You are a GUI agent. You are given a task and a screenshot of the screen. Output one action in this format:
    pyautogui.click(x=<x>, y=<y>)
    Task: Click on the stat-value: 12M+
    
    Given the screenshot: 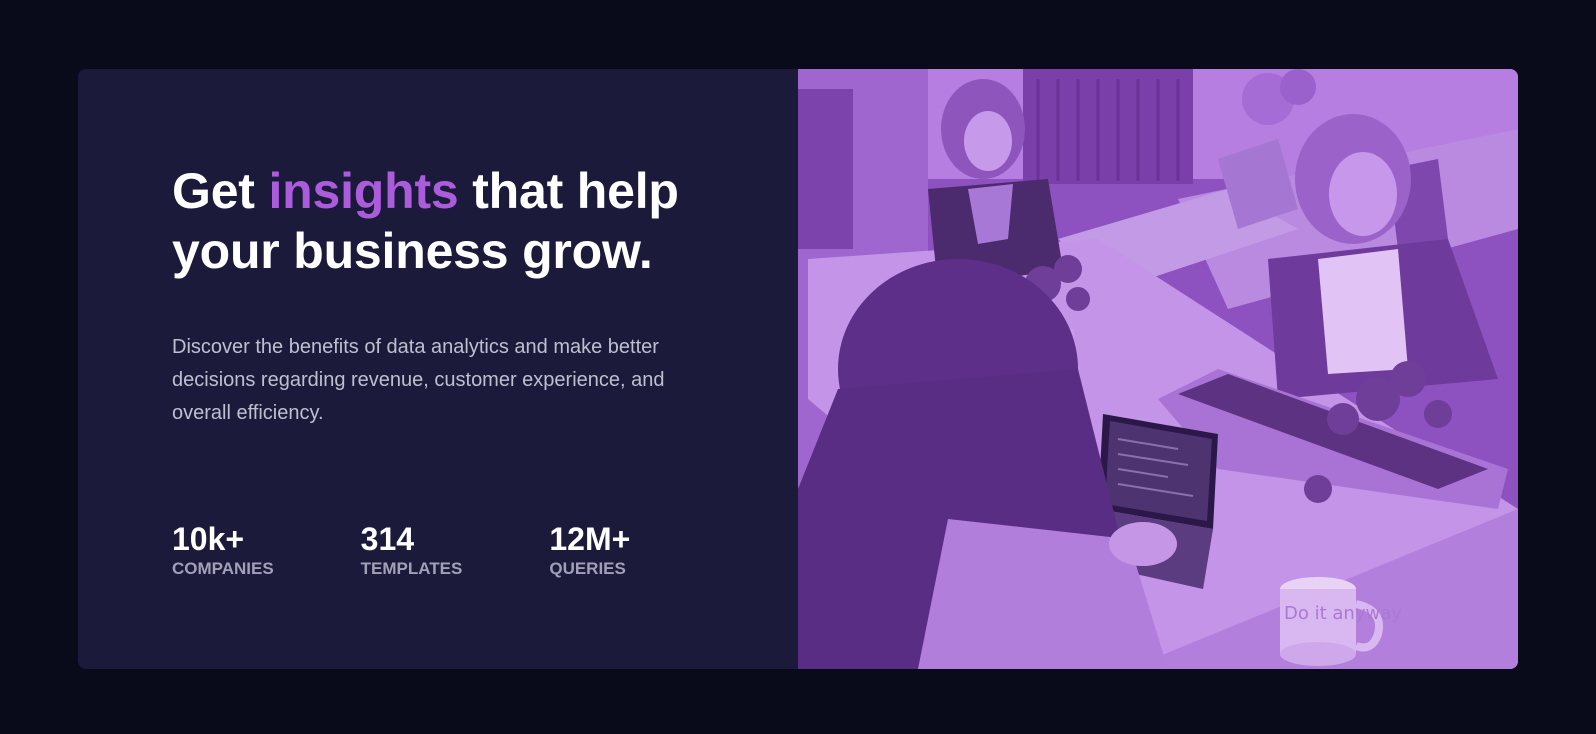 What is the action you would take?
    pyautogui.click(x=590, y=539)
    